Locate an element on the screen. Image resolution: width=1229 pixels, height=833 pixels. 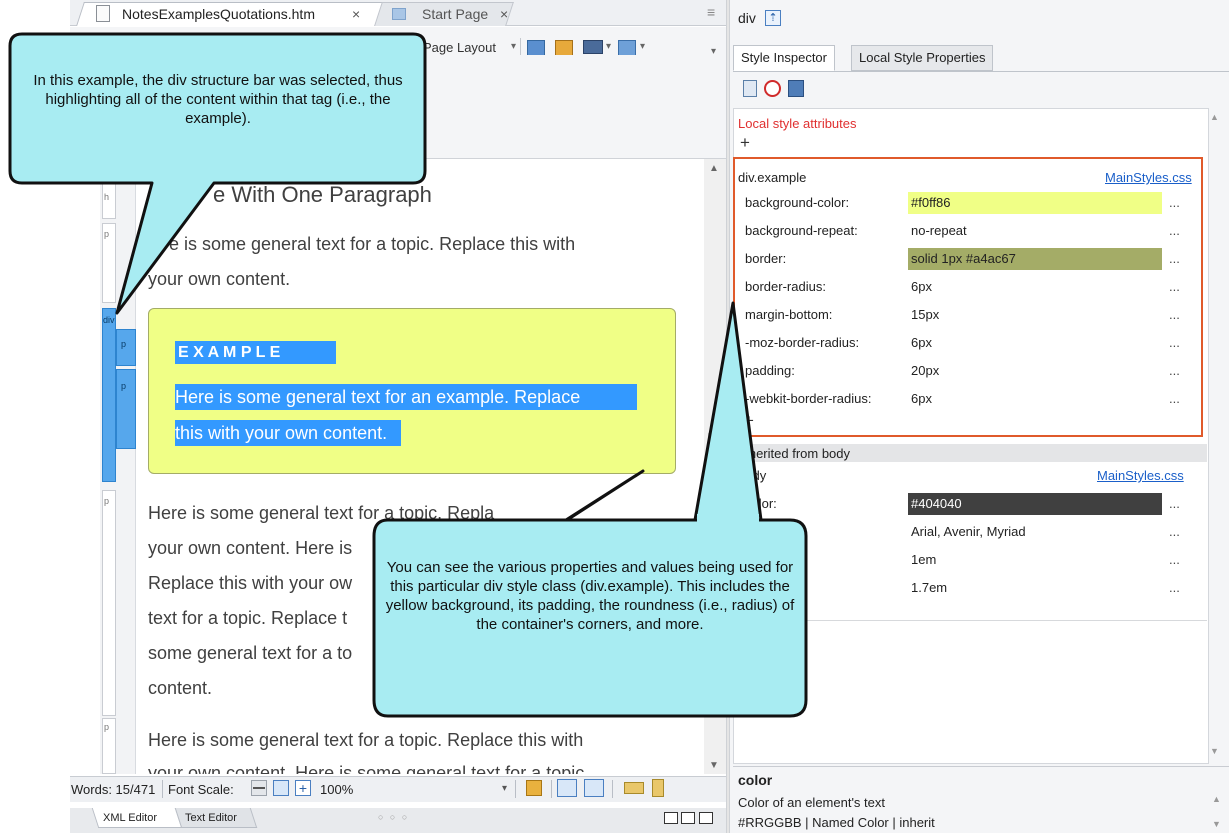
callout-pointer-join is located at coordinates (728, 519).